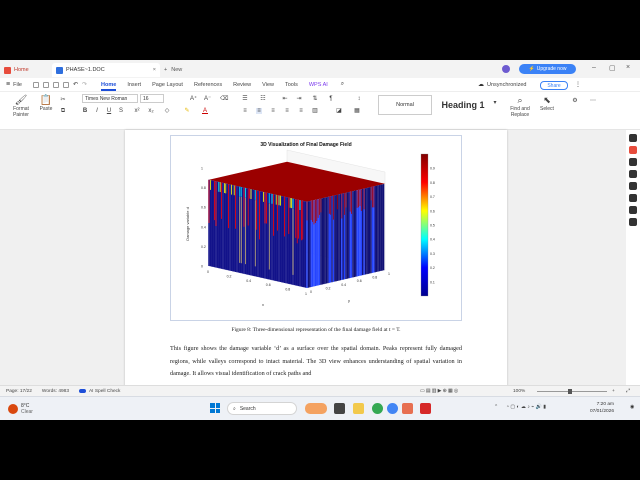 Image resolution: width=640 pixels, height=480 pixels. What do you see at coordinates (287, 111) in the screenshot?
I see `justify-icon: ≡` at bounding box center [287, 111].